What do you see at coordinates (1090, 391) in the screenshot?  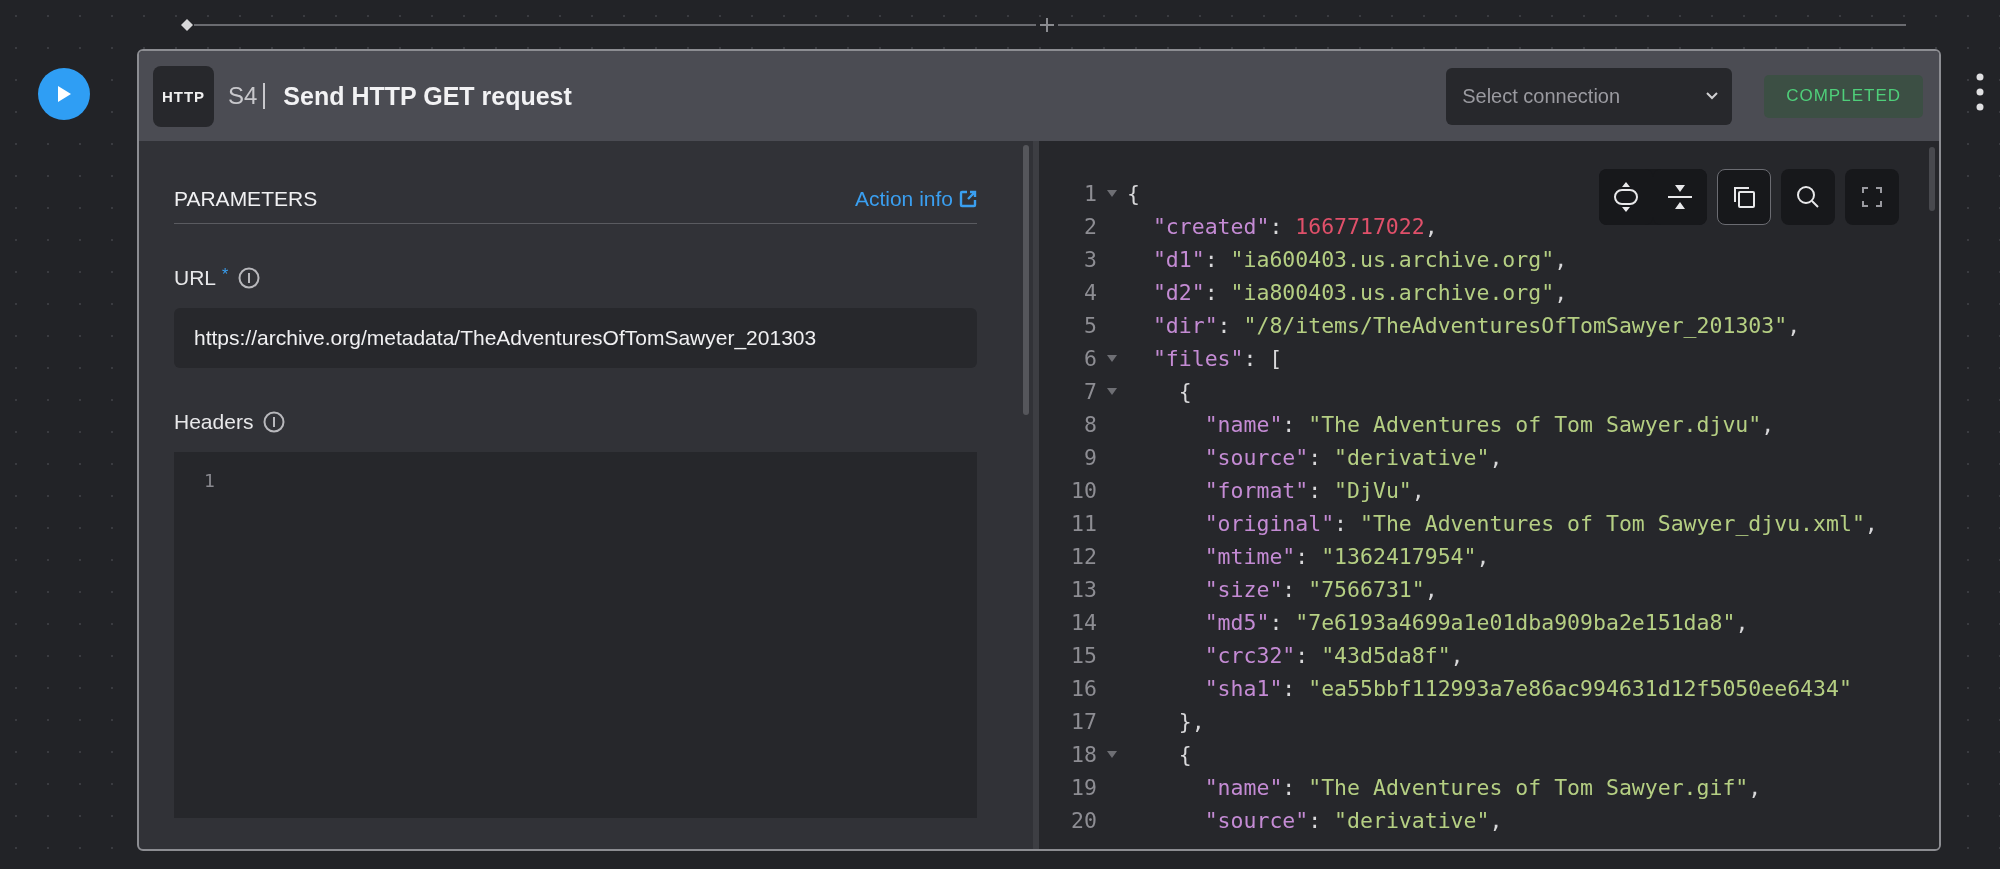 I see `line-number: 7` at bounding box center [1090, 391].